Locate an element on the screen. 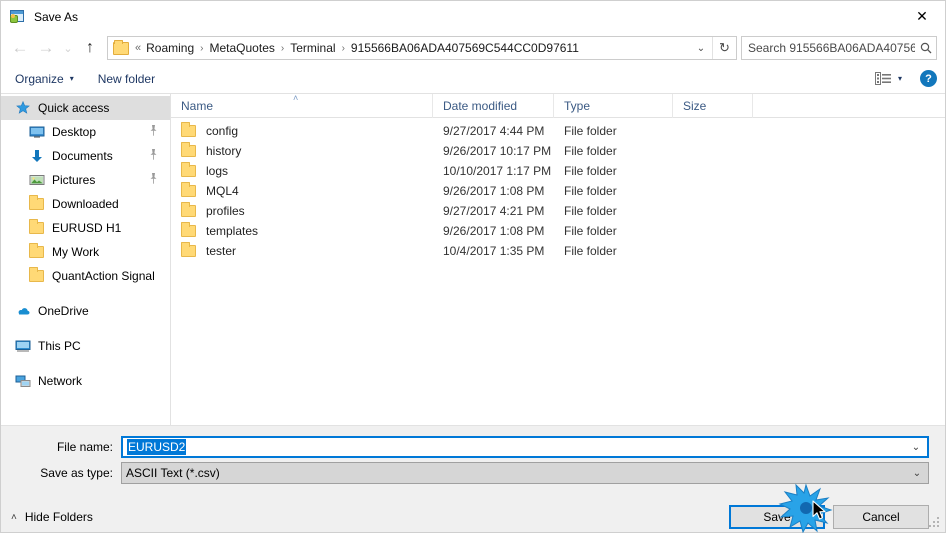 Image resolution: width=946 pixels, height=536 pixels. table-row: tester 10/4/2017 1:35 PM File folder is located at coordinates (558, 251).